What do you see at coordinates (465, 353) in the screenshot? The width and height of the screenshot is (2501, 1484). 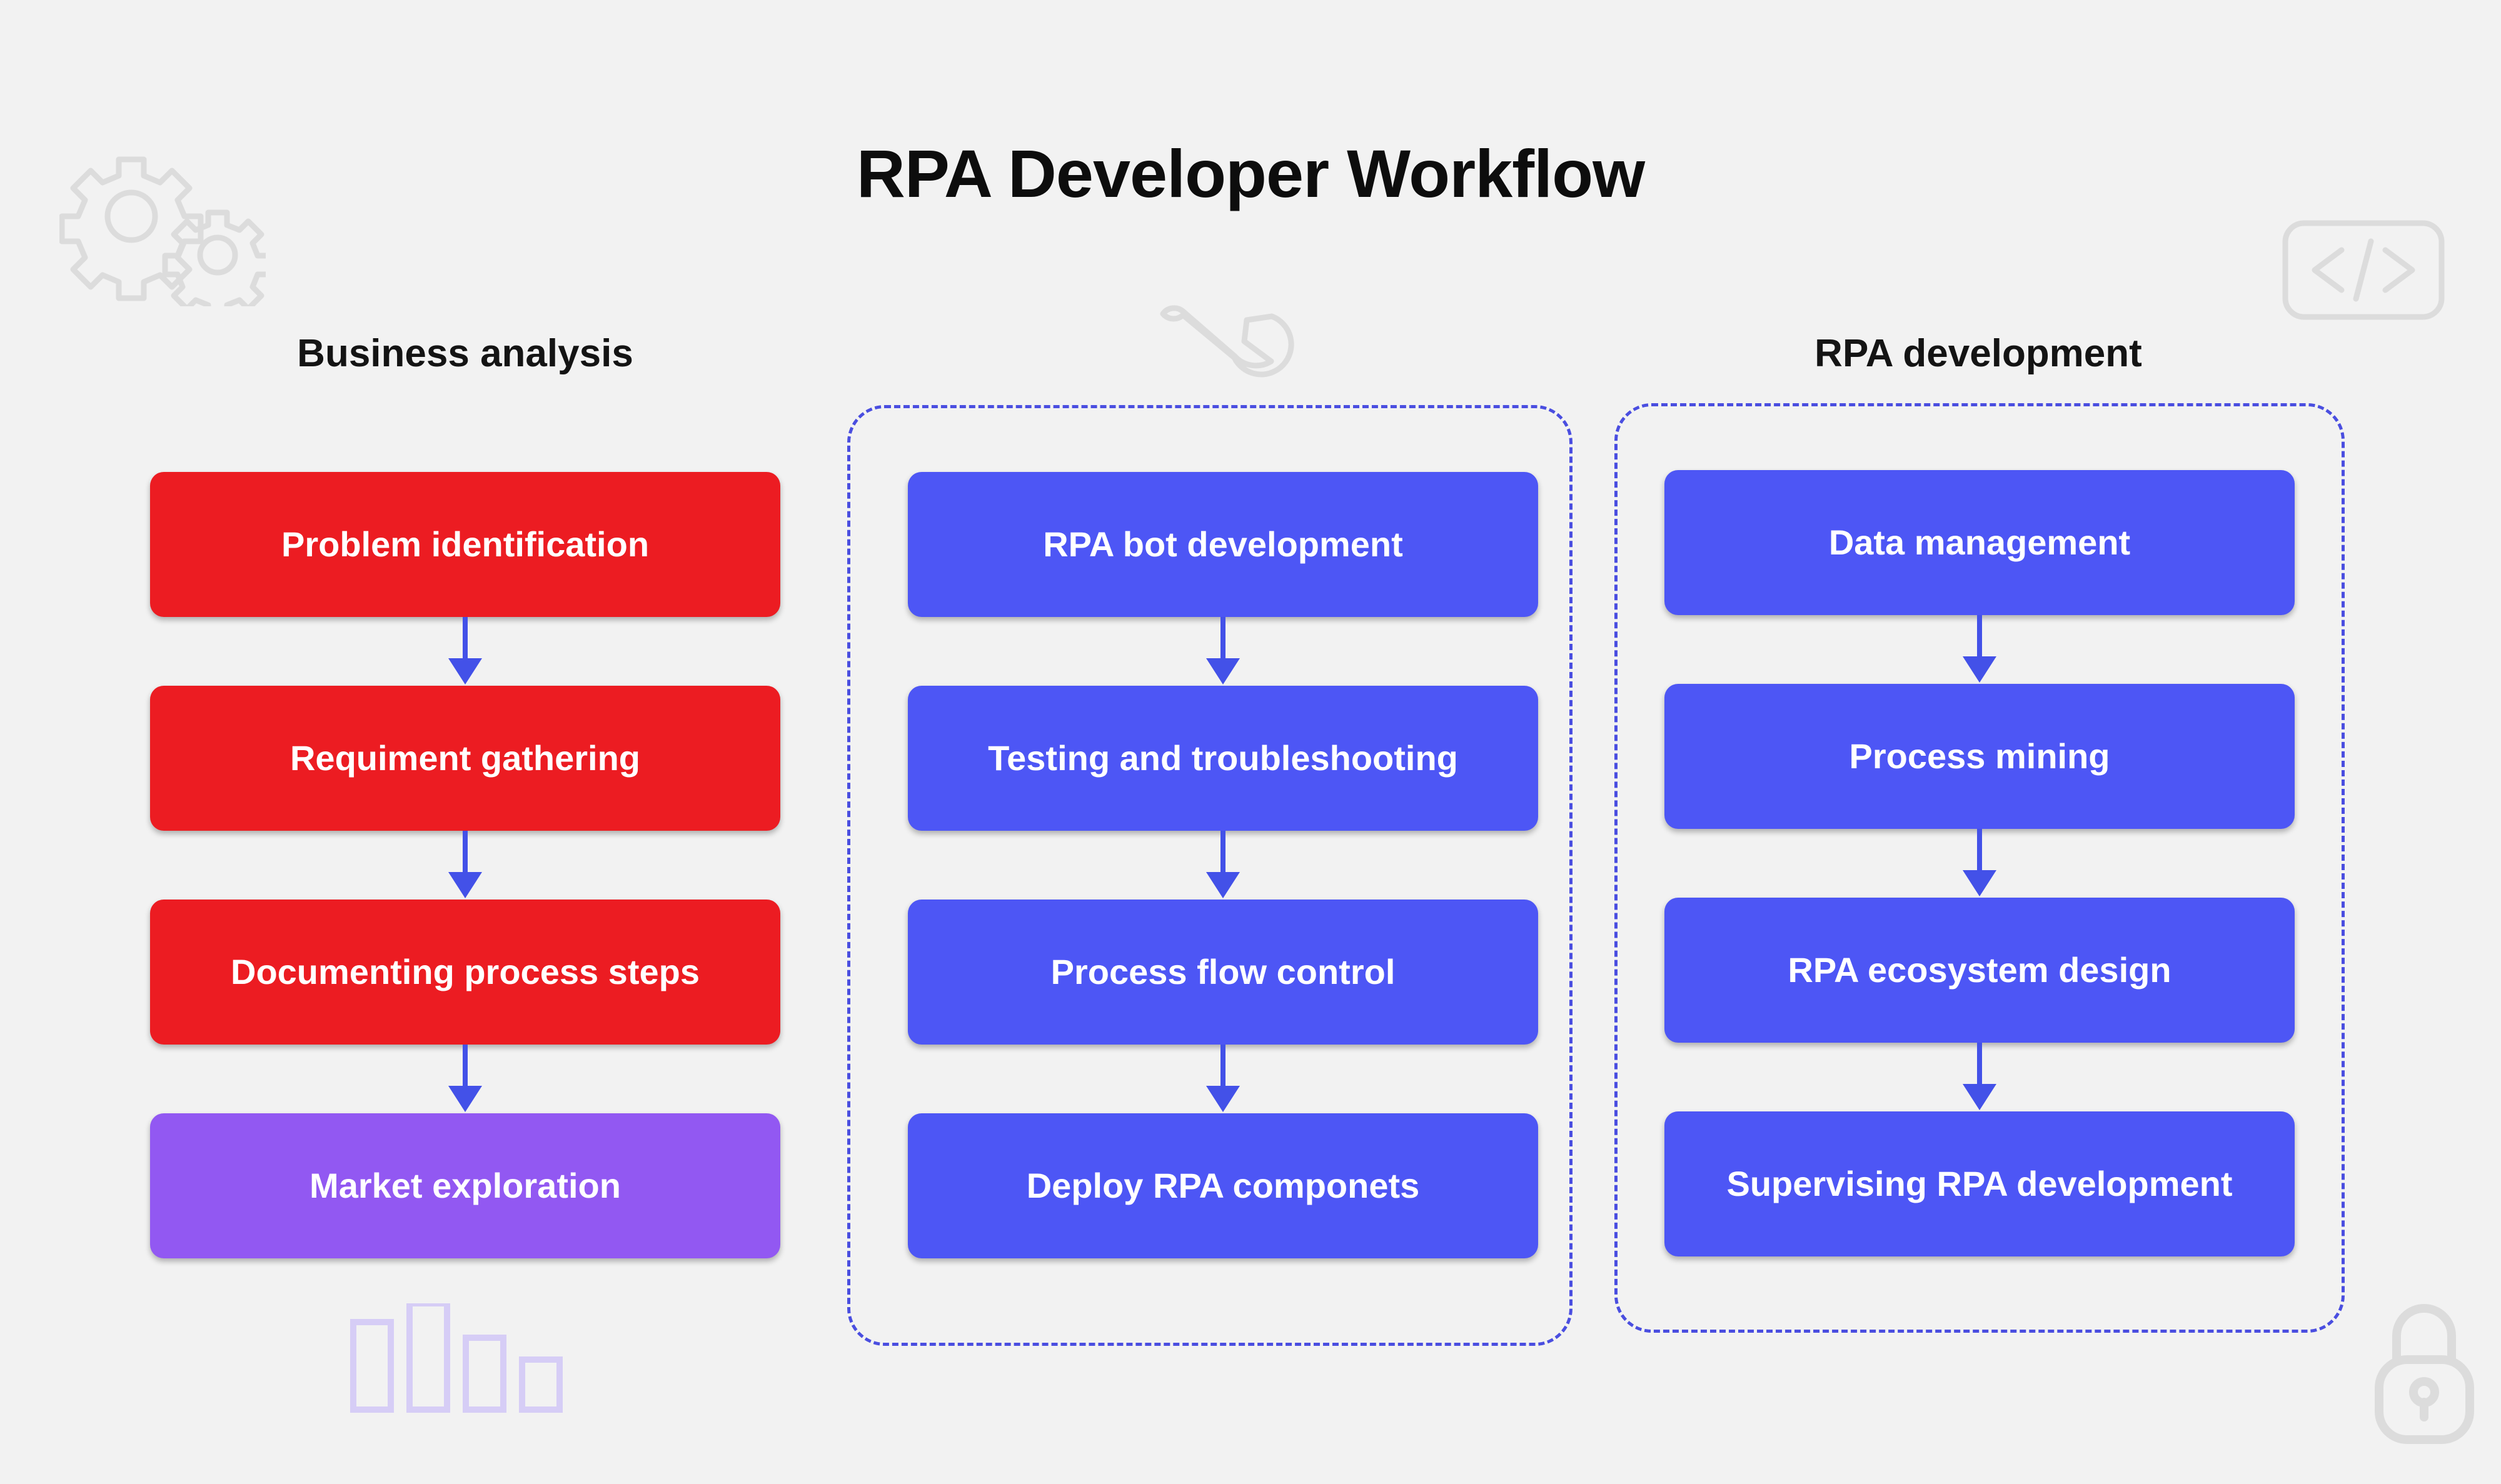 I see `column-header-business-analysis: Business analysis` at bounding box center [465, 353].